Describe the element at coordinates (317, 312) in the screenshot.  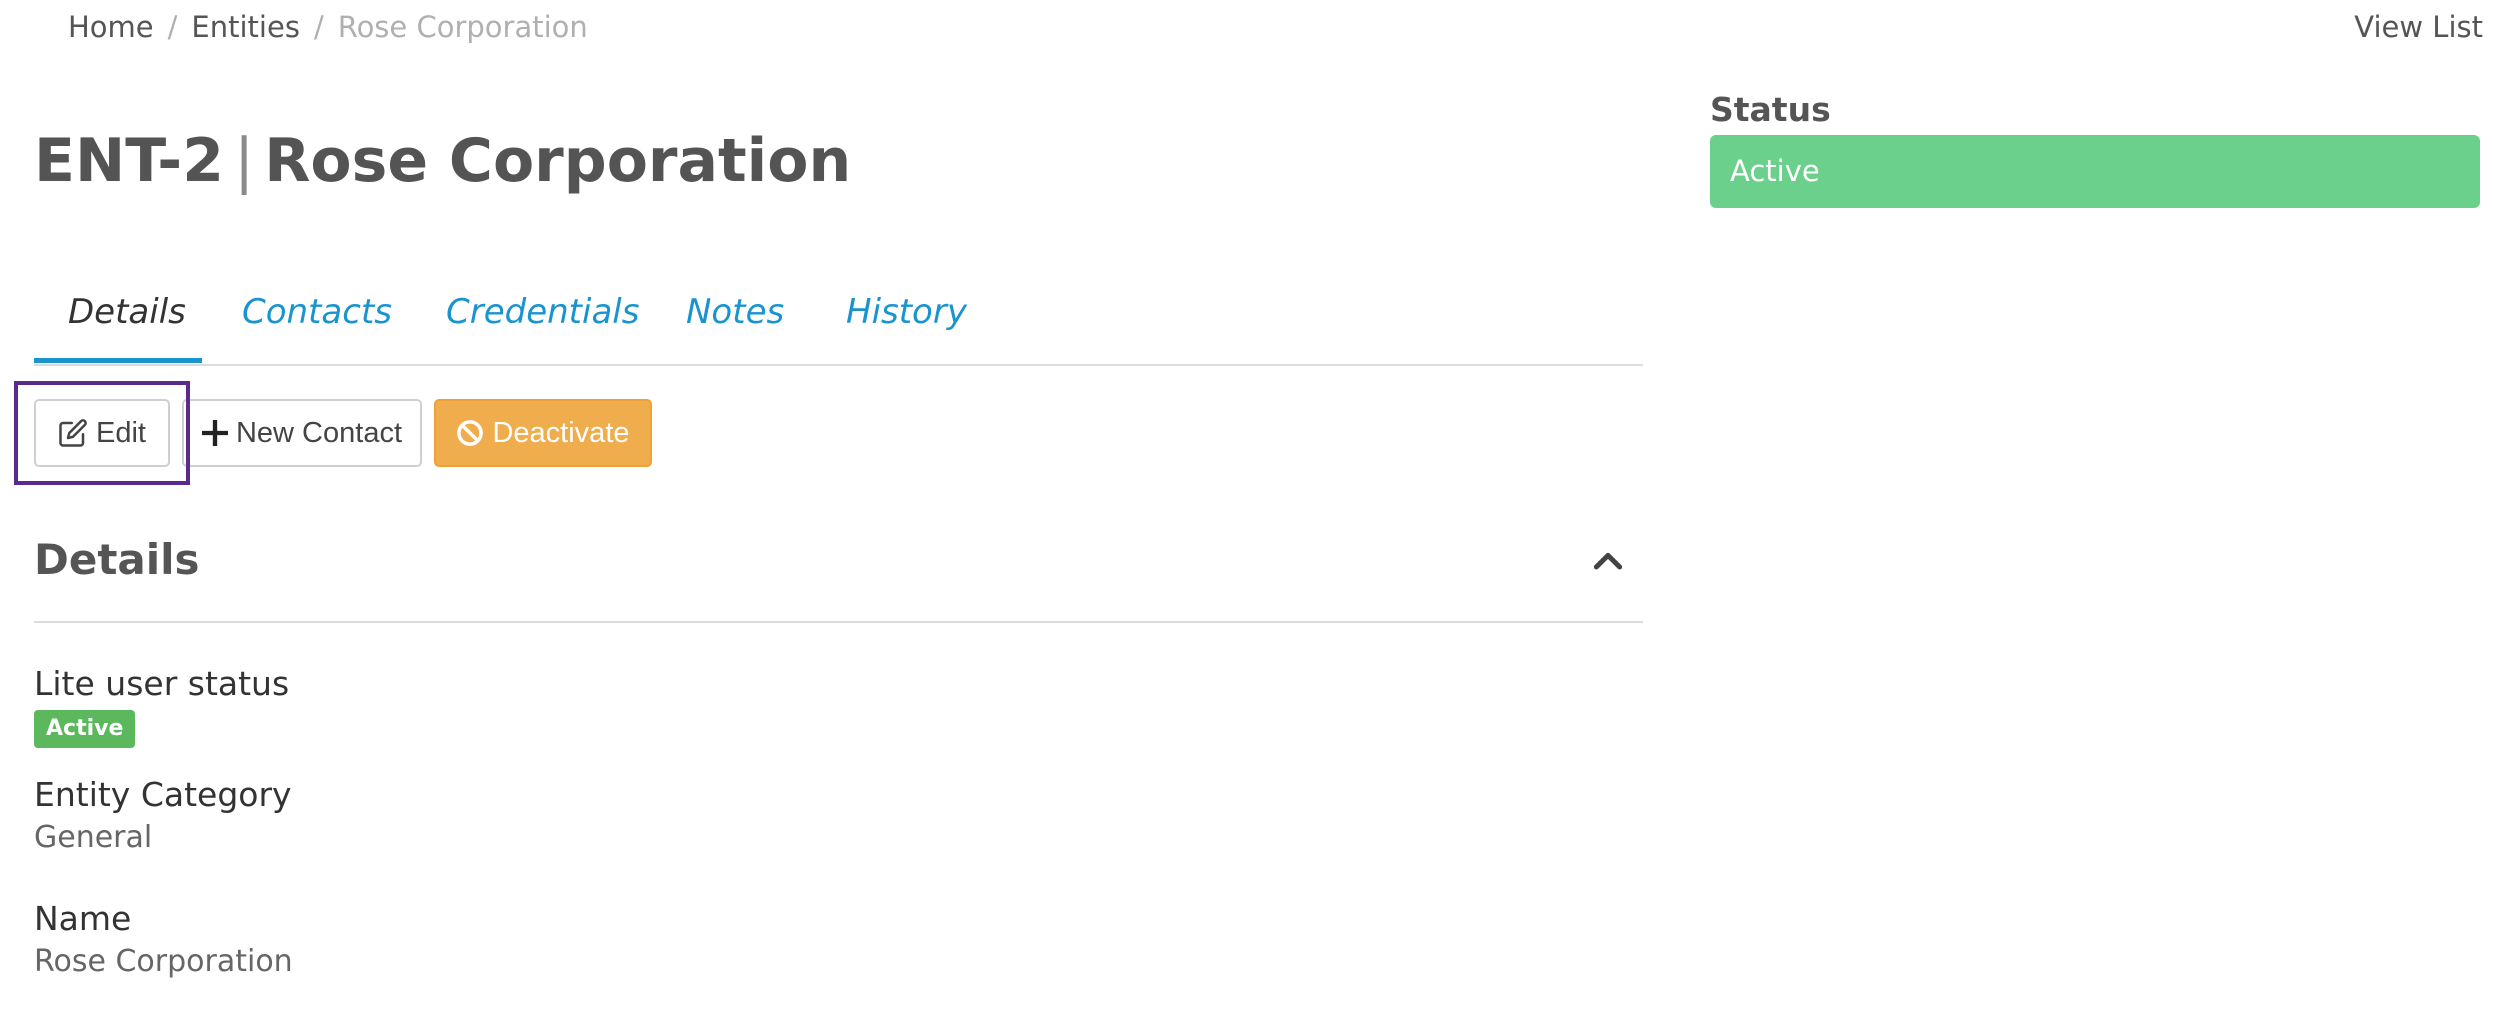
I see `tab-contacts: Contacts` at that location.